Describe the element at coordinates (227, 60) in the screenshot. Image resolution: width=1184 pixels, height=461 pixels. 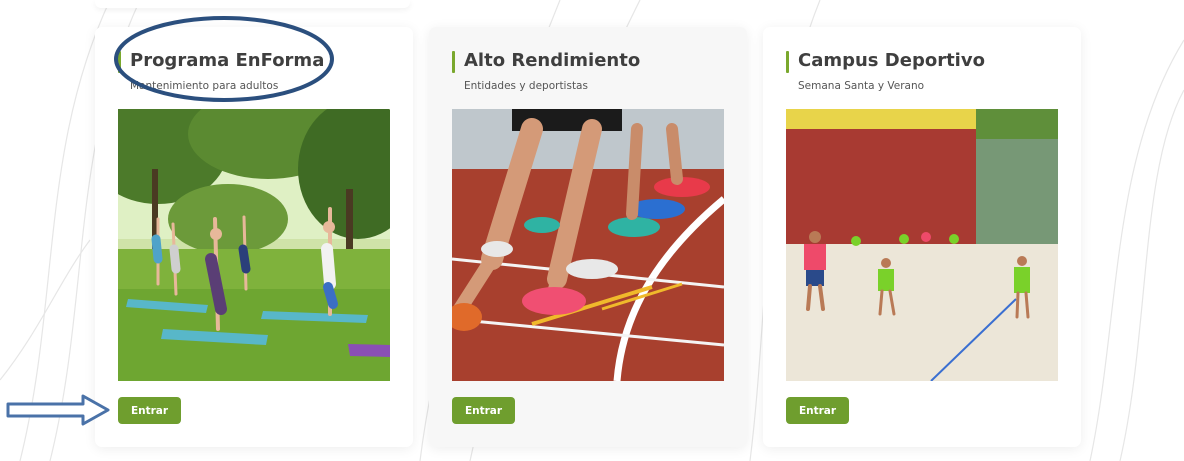
I see `card-title: Programa EnForma` at that location.